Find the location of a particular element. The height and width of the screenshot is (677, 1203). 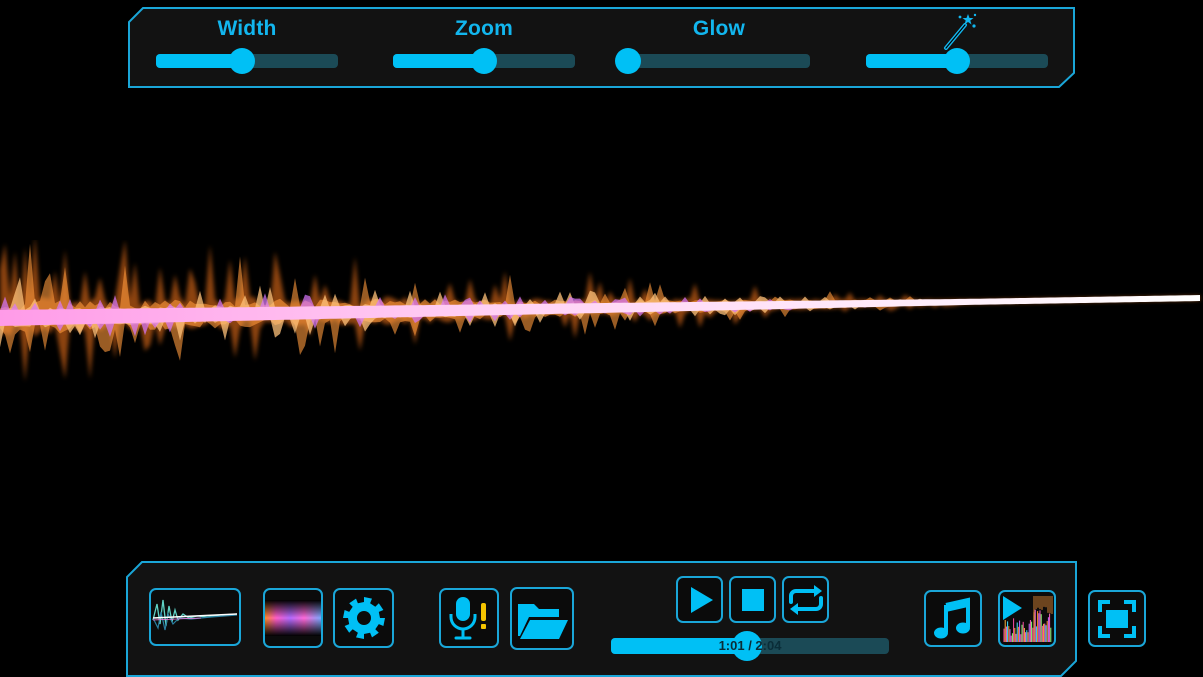

glow-slider-thumb is located at coordinates (628, 61).